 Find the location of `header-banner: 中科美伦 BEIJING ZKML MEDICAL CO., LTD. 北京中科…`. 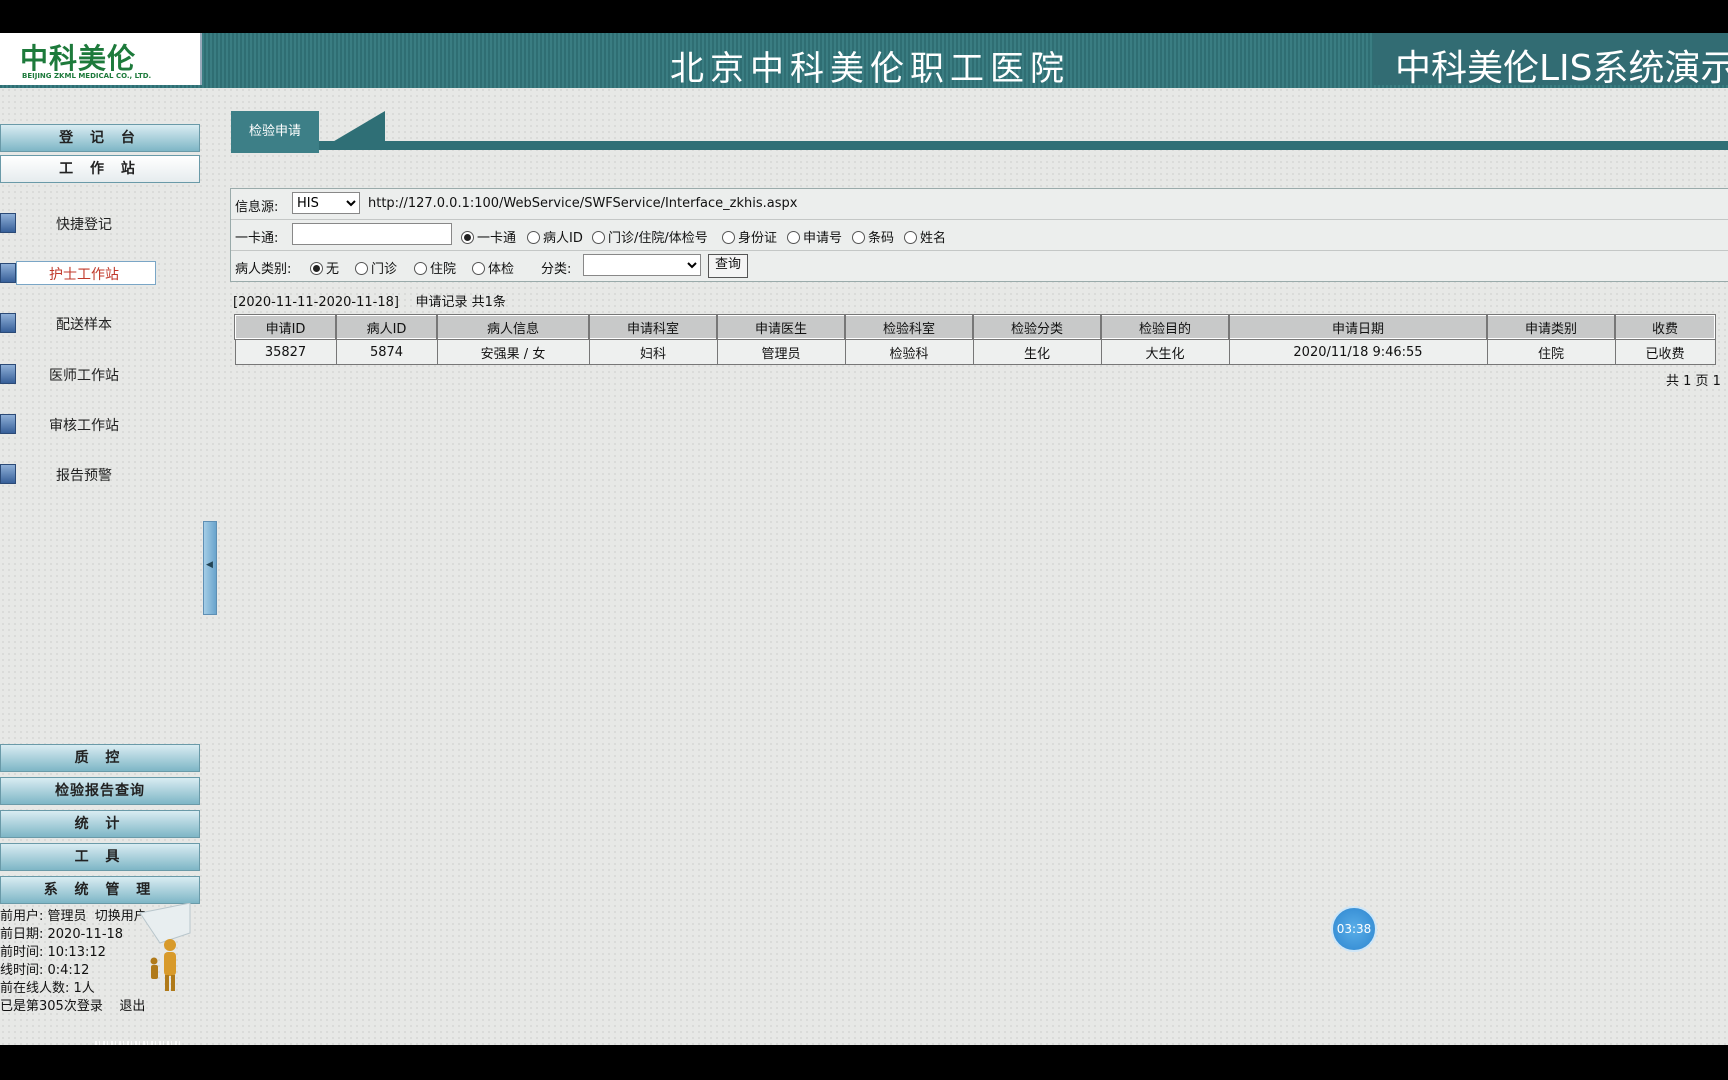

header-banner: 中科美伦 BEIJING ZKML MEDICAL CO., LTD. 北京中科… is located at coordinates (864, 61).